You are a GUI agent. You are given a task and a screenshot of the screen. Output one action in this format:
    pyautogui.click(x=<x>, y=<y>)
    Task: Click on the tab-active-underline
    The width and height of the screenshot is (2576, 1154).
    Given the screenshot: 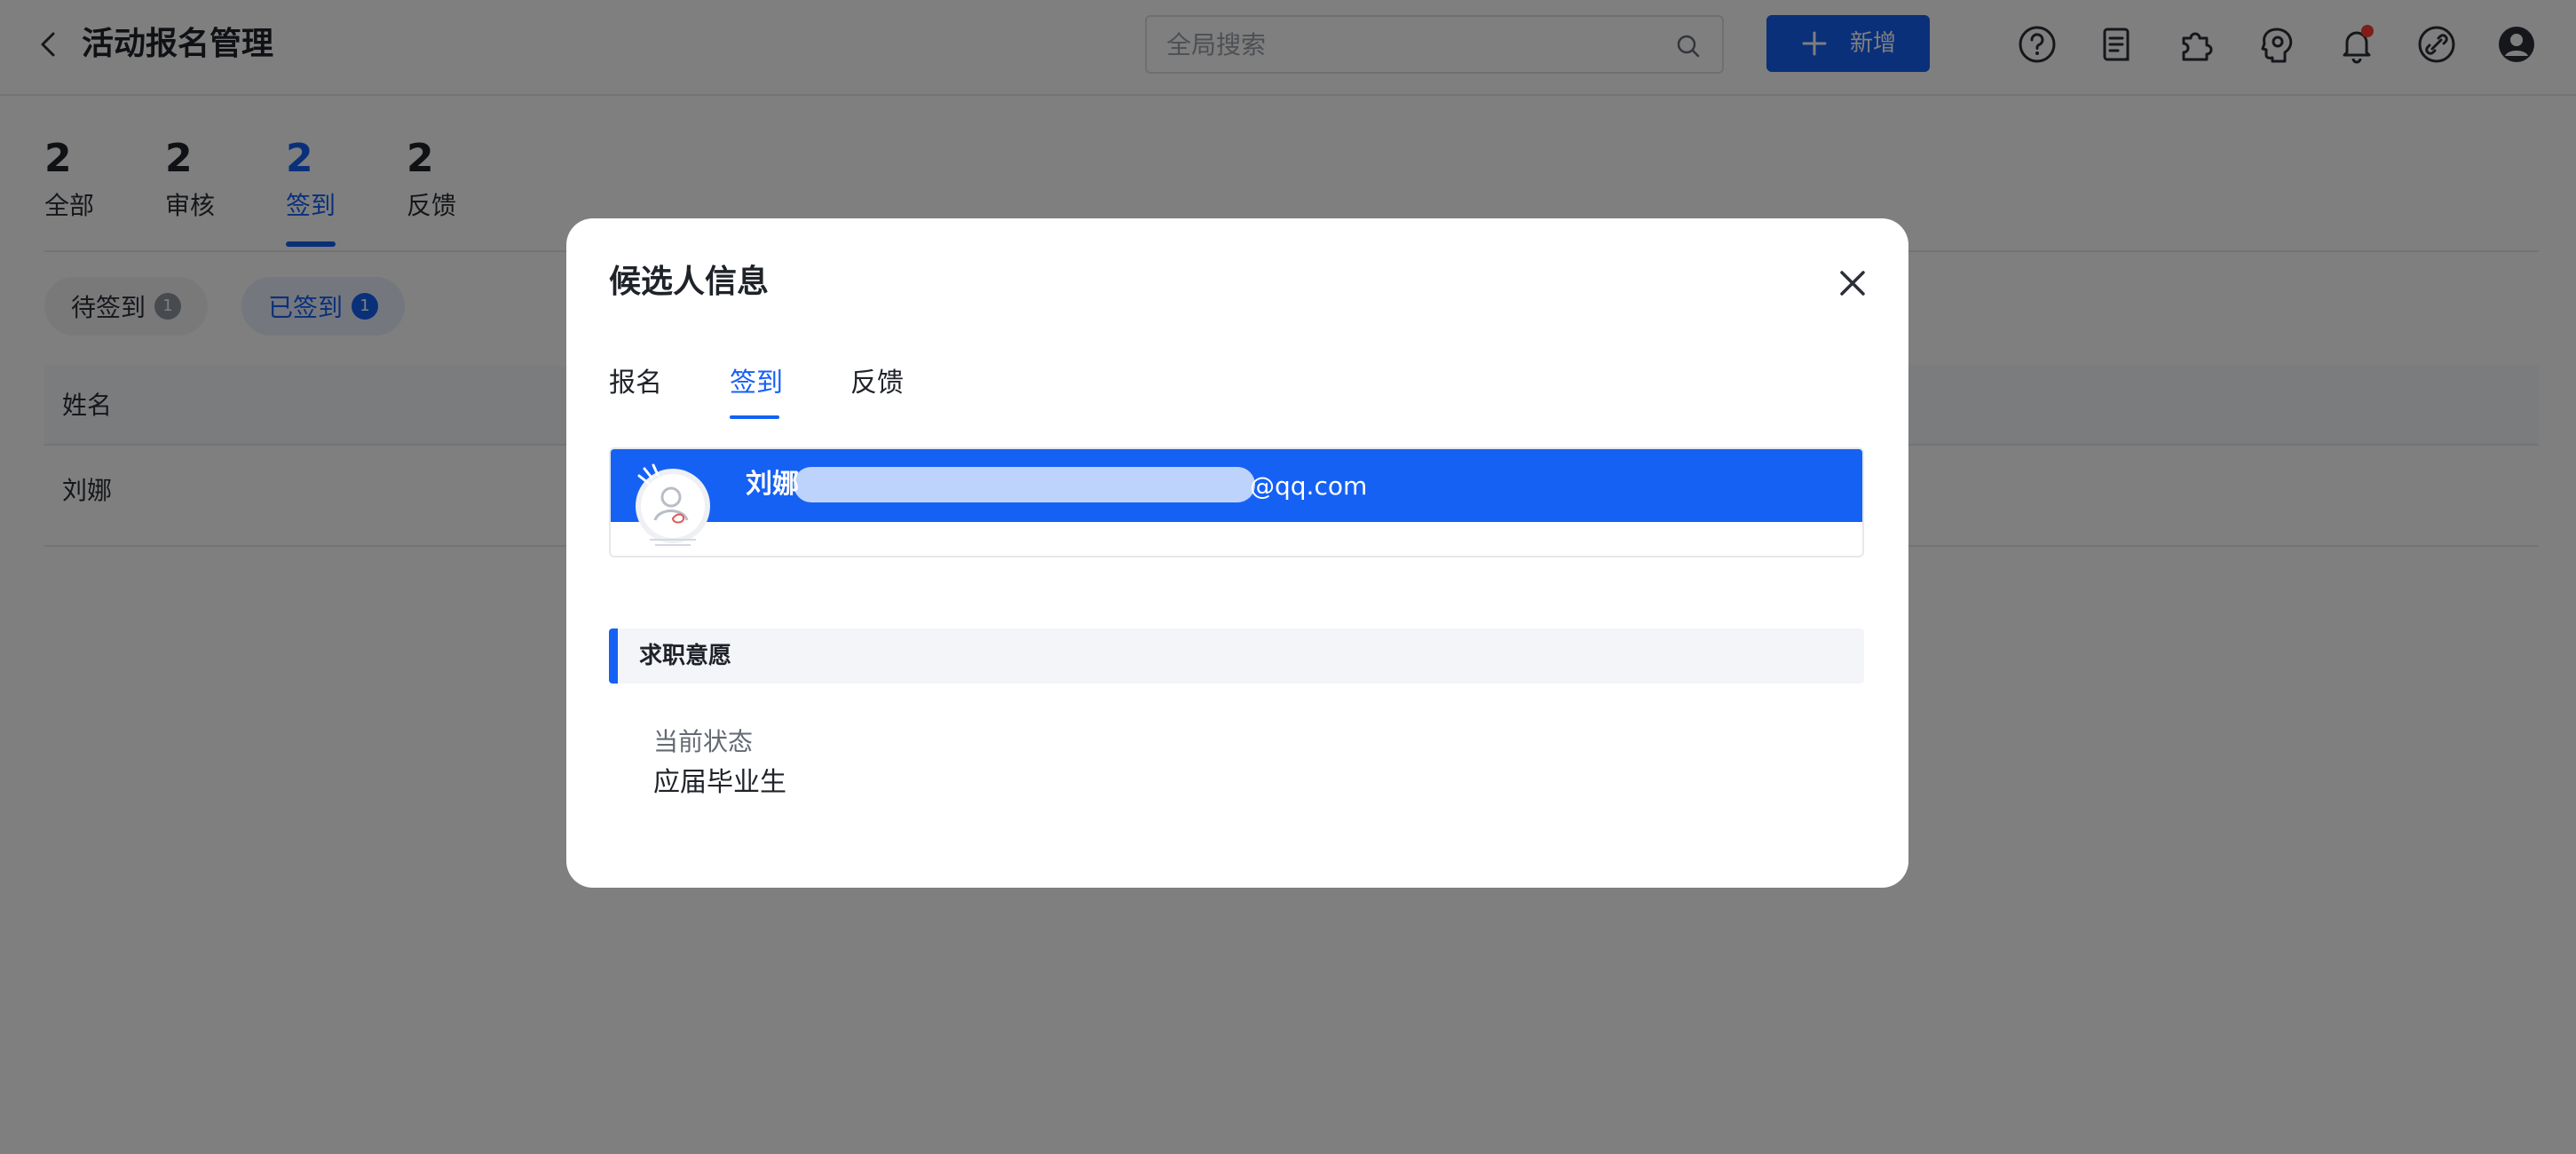 What is the action you would take?
    pyautogui.click(x=754, y=417)
    